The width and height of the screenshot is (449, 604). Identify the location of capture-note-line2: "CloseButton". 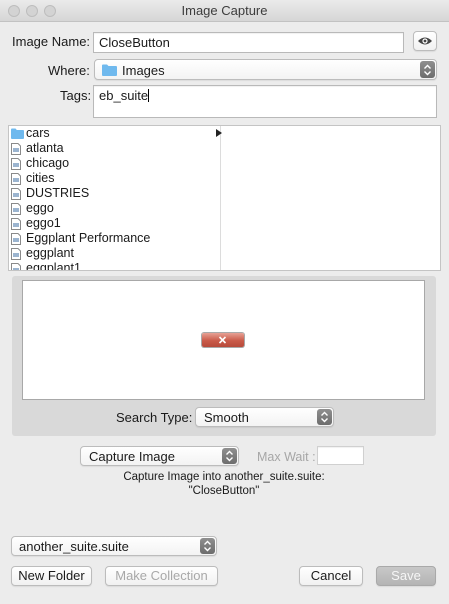
(224, 491).